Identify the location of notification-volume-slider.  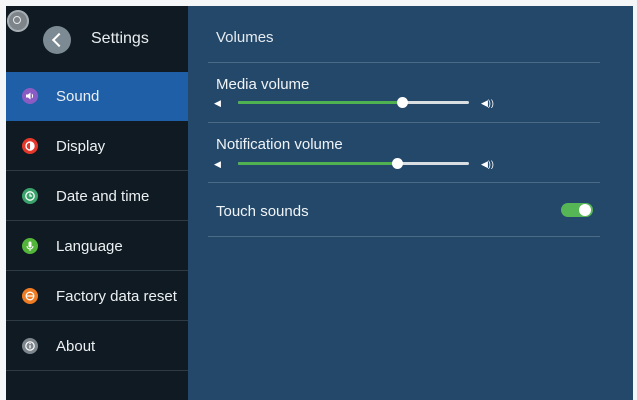
(353, 163).